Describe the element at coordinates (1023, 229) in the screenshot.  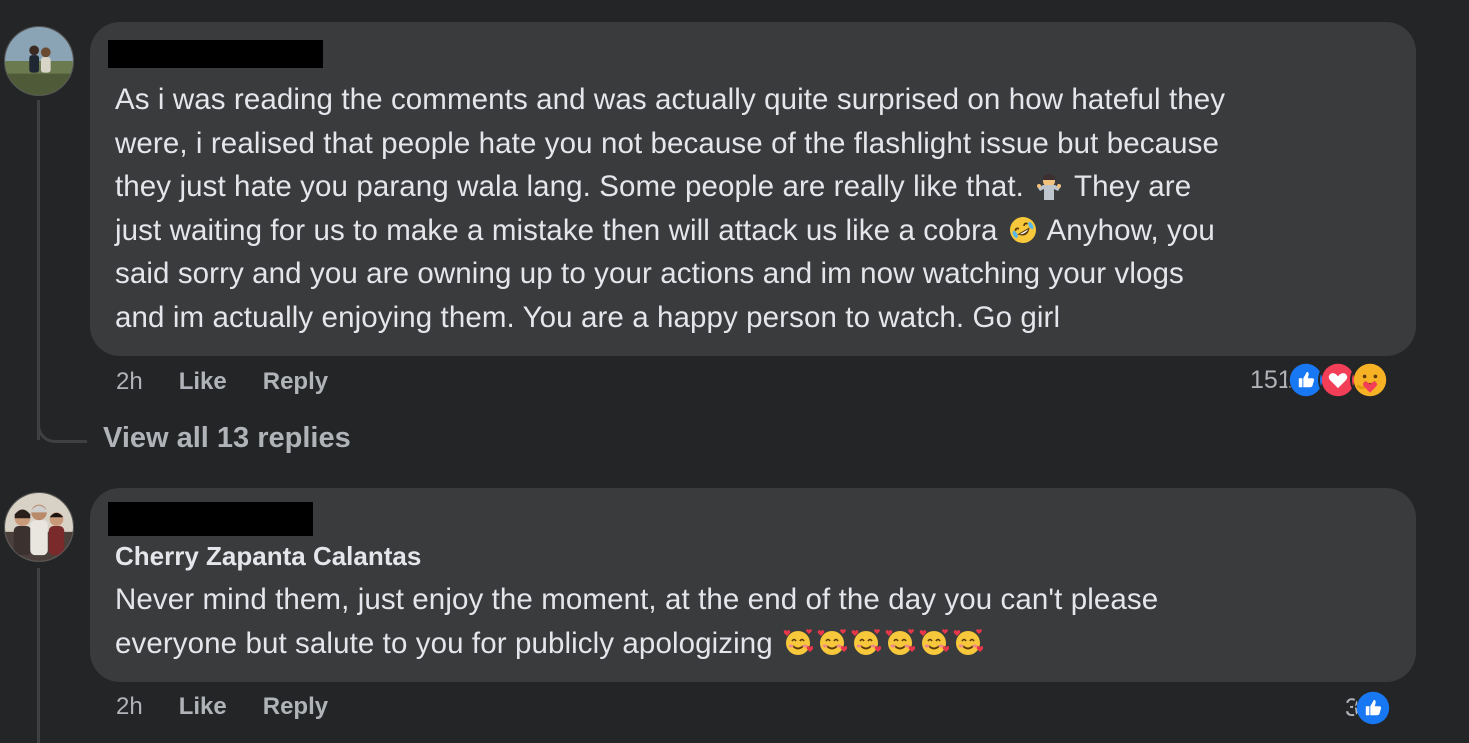
I see `rolling-on-floor-laughing-emoji` at that location.